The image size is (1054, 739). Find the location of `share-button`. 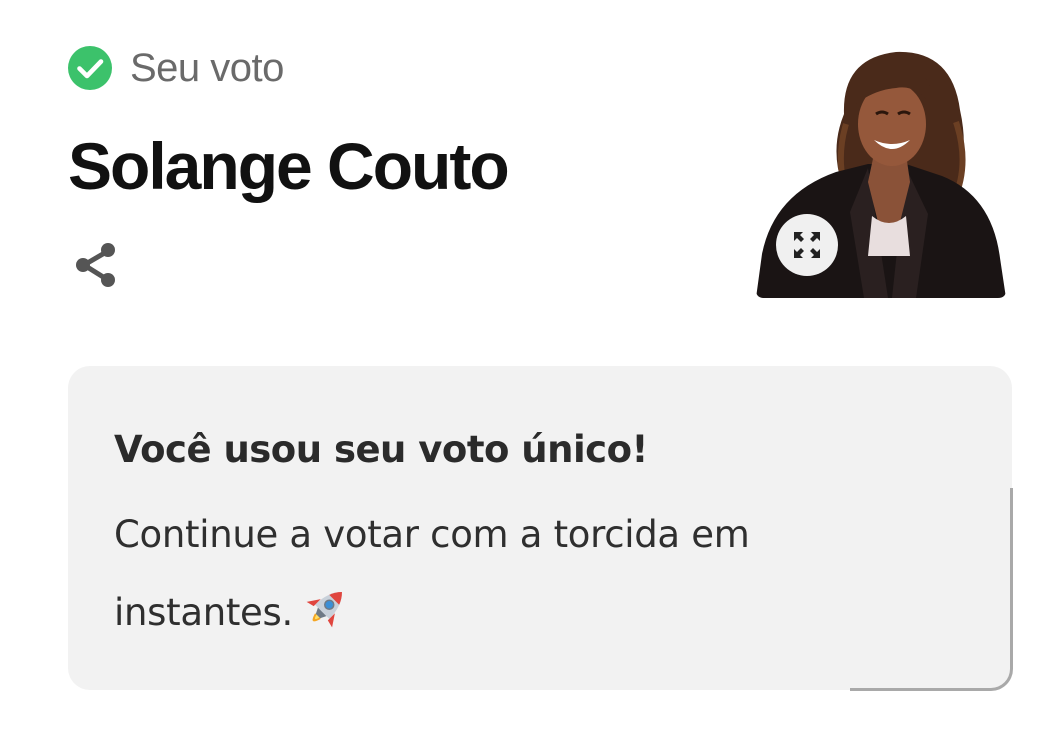

share-button is located at coordinates (97, 265).